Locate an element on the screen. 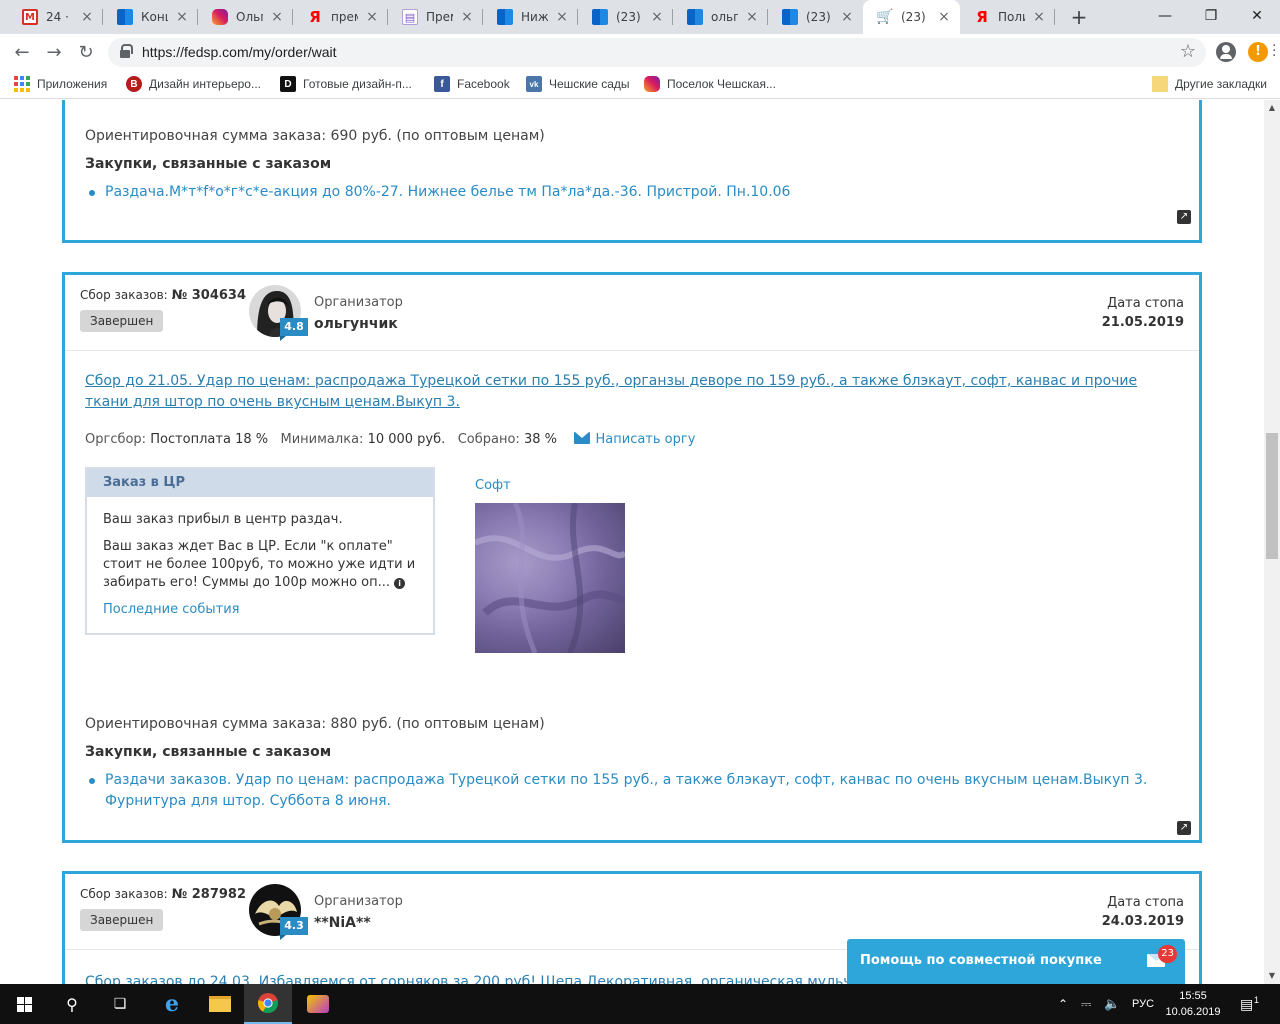  browser-tab: Конце × is located at coordinates (150, 17).